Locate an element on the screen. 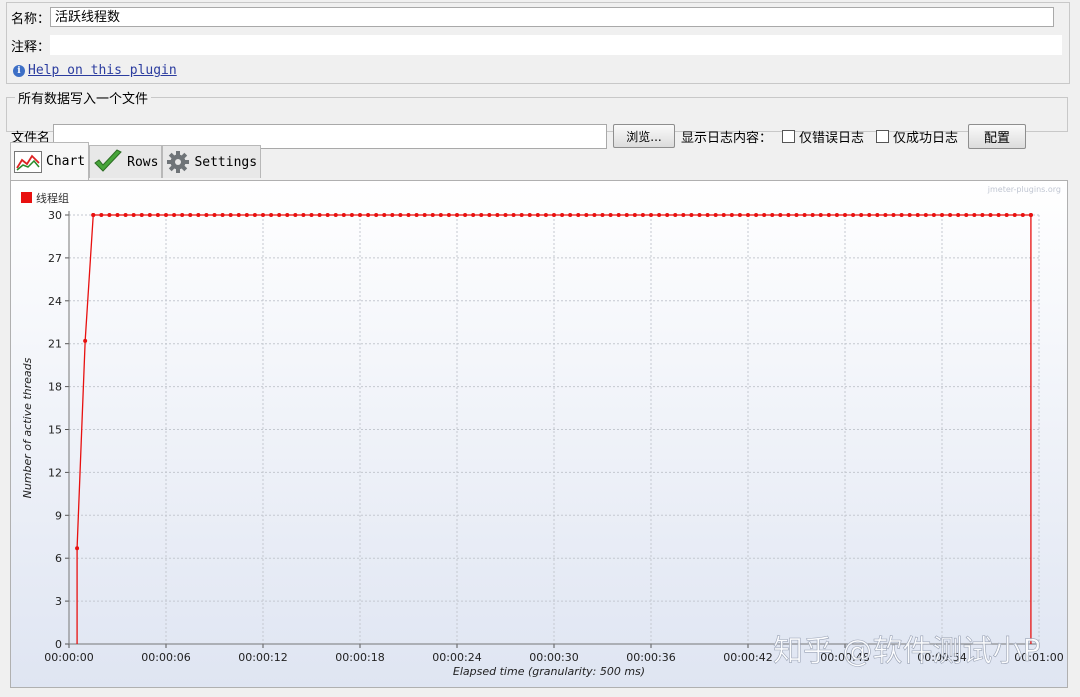 The height and width of the screenshot is (697, 1080). y-tick-label: 15 is located at coordinates (55, 430).